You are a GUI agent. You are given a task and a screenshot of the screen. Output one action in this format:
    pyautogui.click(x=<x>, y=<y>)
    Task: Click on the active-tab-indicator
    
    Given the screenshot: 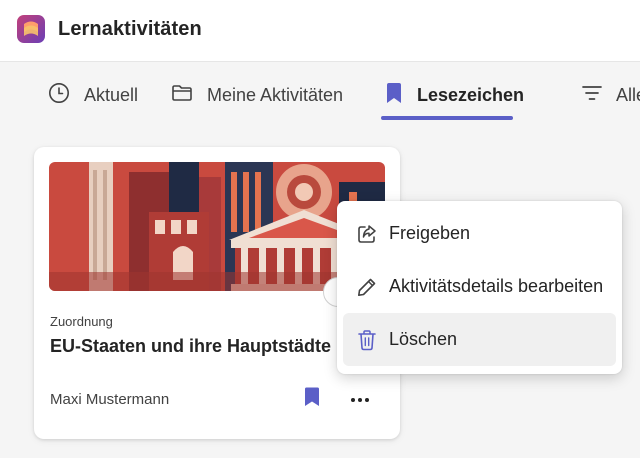 What is the action you would take?
    pyautogui.click(x=447, y=118)
    